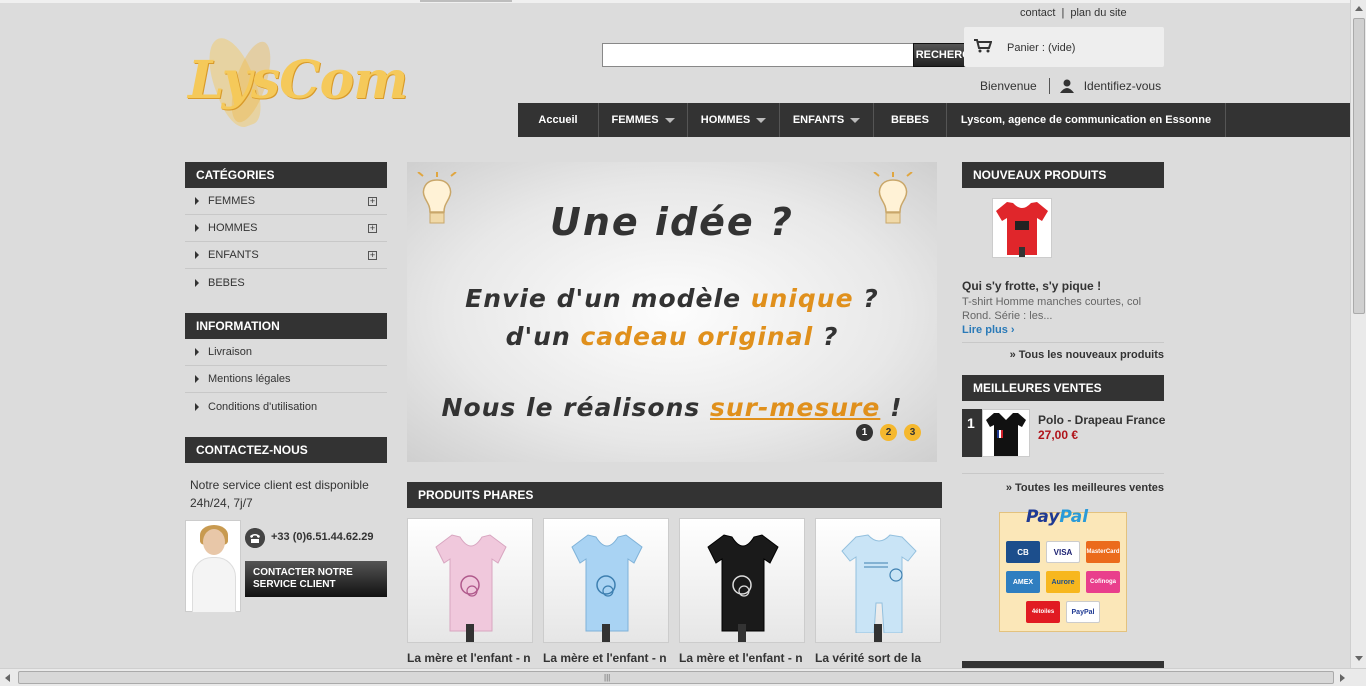  I want to click on sitemap-link: plan du site, so click(1098, 13).